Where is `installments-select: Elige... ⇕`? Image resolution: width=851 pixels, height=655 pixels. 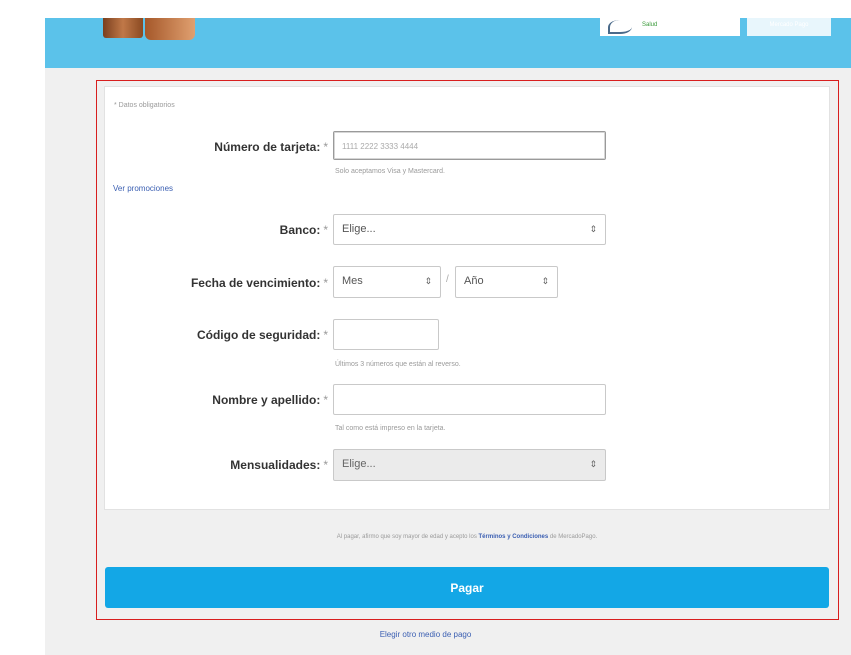 installments-select: Elige... ⇕ is located at coordinates (469, 465).